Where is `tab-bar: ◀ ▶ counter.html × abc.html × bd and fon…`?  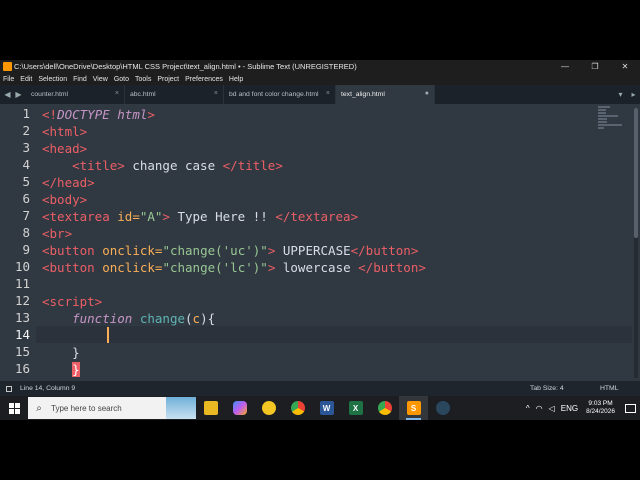
tab-bar: ◀ ▶ counter.html × abc.html × bd and fon… is located at coordinates (320, 94).